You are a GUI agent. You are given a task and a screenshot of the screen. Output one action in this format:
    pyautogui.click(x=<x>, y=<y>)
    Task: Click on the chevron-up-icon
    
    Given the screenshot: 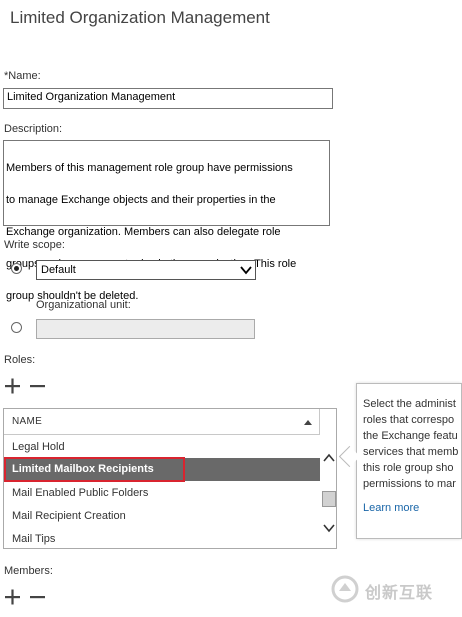 What is the action you would take?
    pyautogui.click(x=329, y=458)
    